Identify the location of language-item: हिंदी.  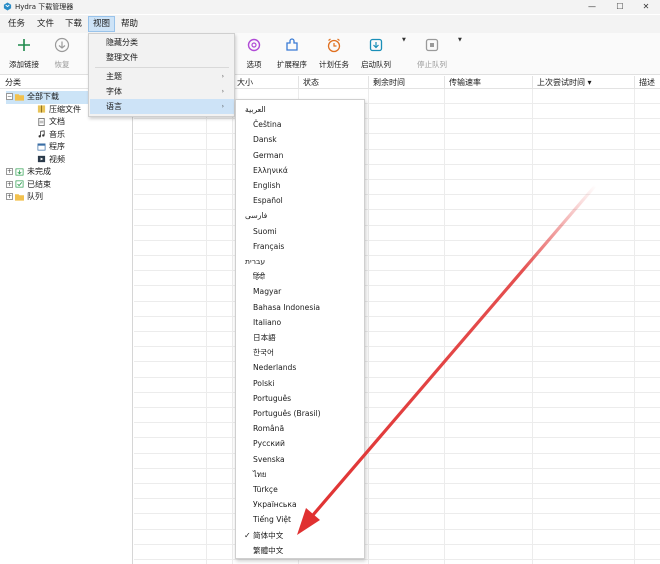
(300, 276).